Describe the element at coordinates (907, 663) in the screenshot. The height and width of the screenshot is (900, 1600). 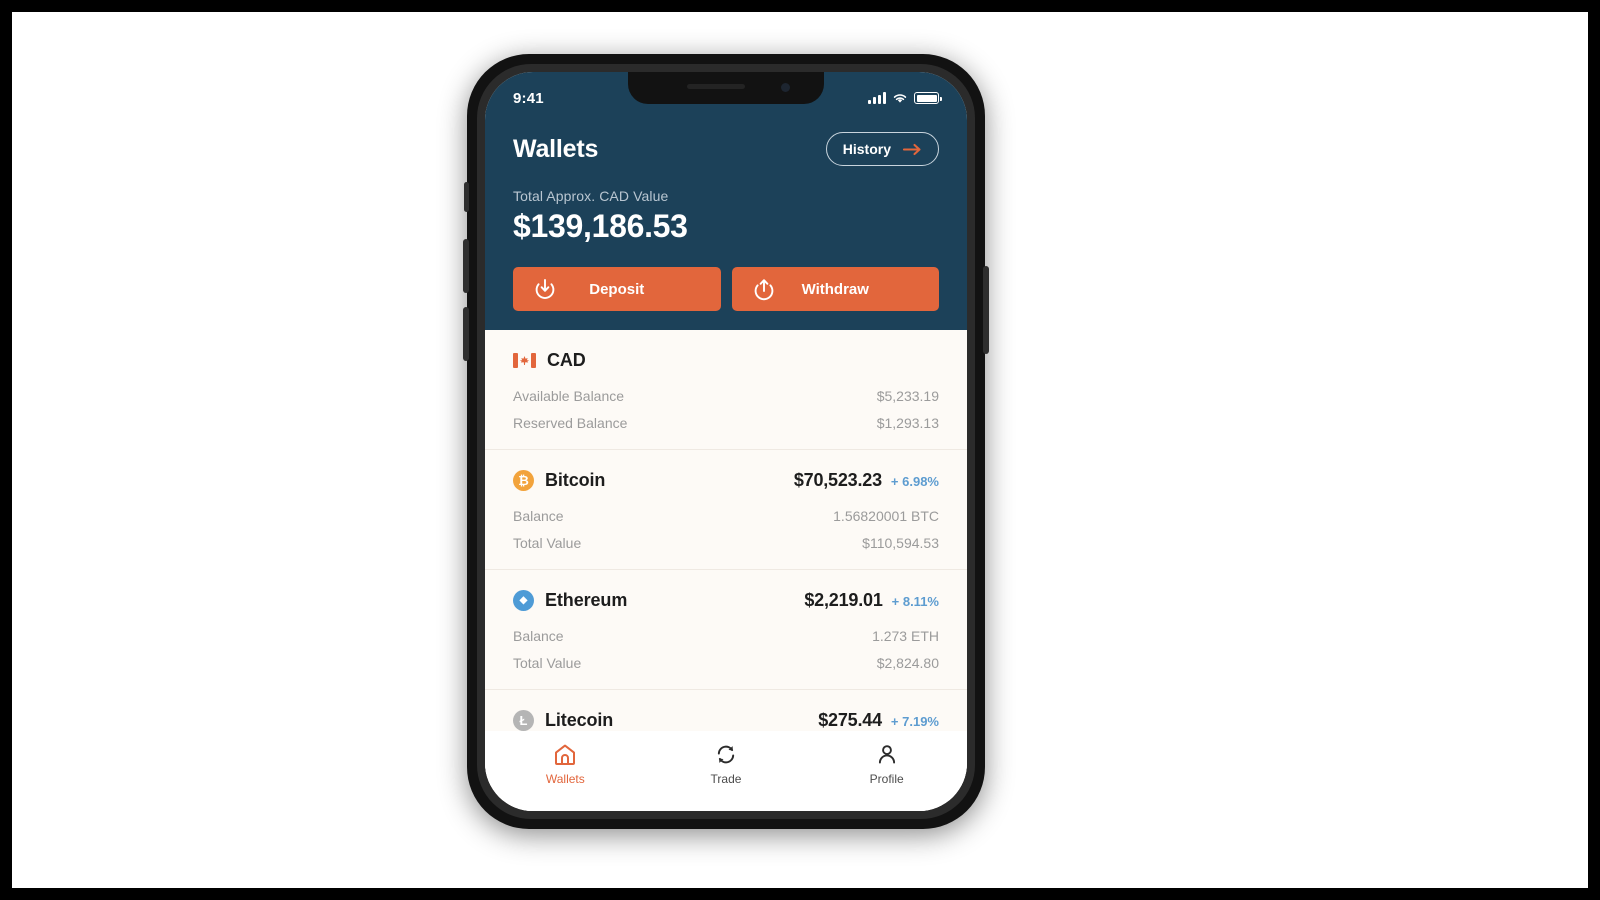
I see `detail-value: $2,824.80` at that location.